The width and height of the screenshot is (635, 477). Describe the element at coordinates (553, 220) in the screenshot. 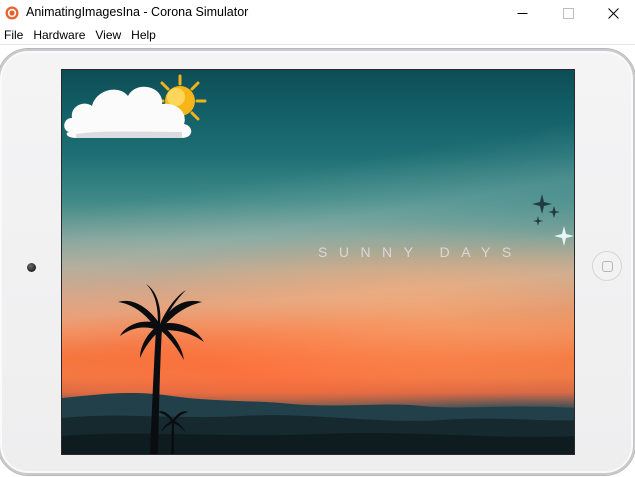

I see `sparkle-stars-icon` at that location.